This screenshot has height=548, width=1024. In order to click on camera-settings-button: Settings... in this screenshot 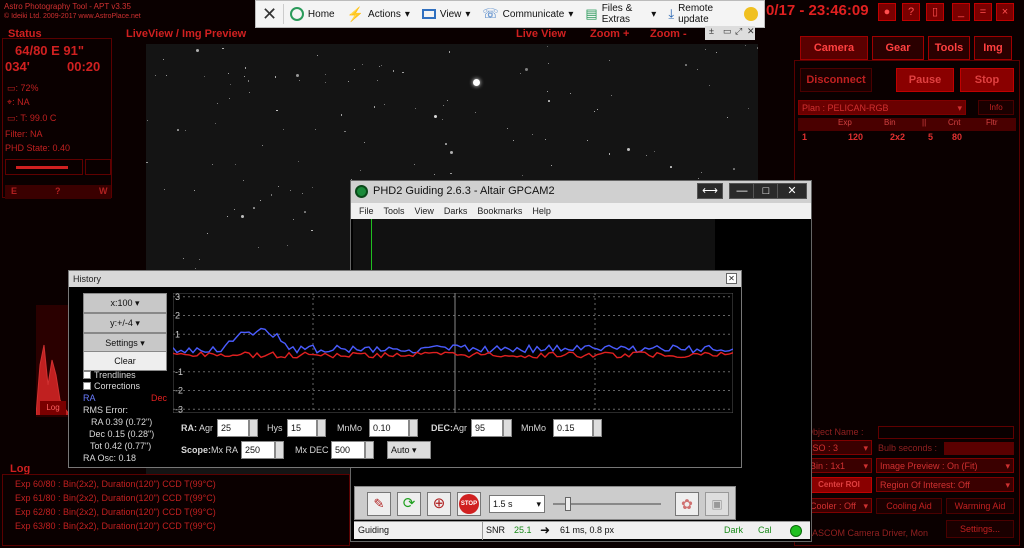, I will do `click(980, 529)`.